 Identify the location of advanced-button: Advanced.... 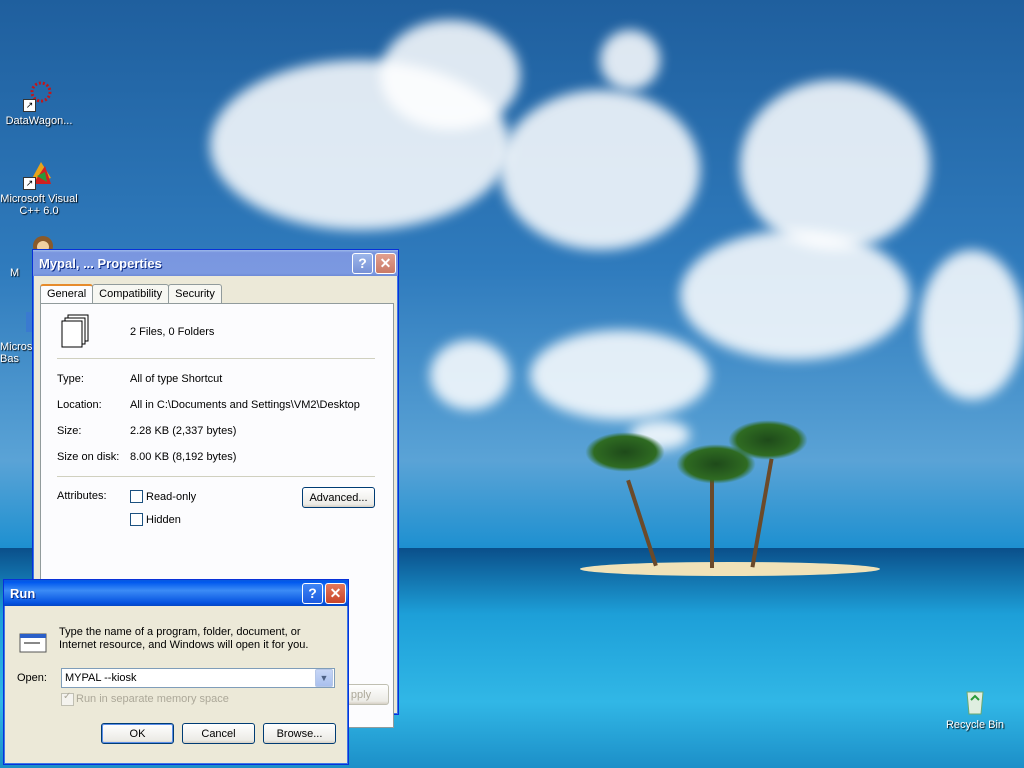
(338, 497).